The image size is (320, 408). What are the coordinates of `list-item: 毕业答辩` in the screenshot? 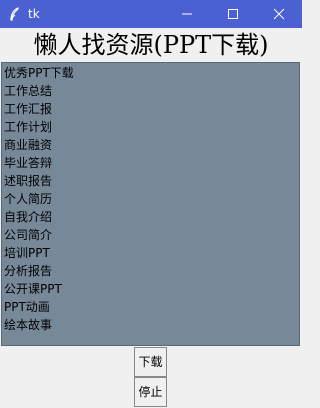 It's located at (150, 163).